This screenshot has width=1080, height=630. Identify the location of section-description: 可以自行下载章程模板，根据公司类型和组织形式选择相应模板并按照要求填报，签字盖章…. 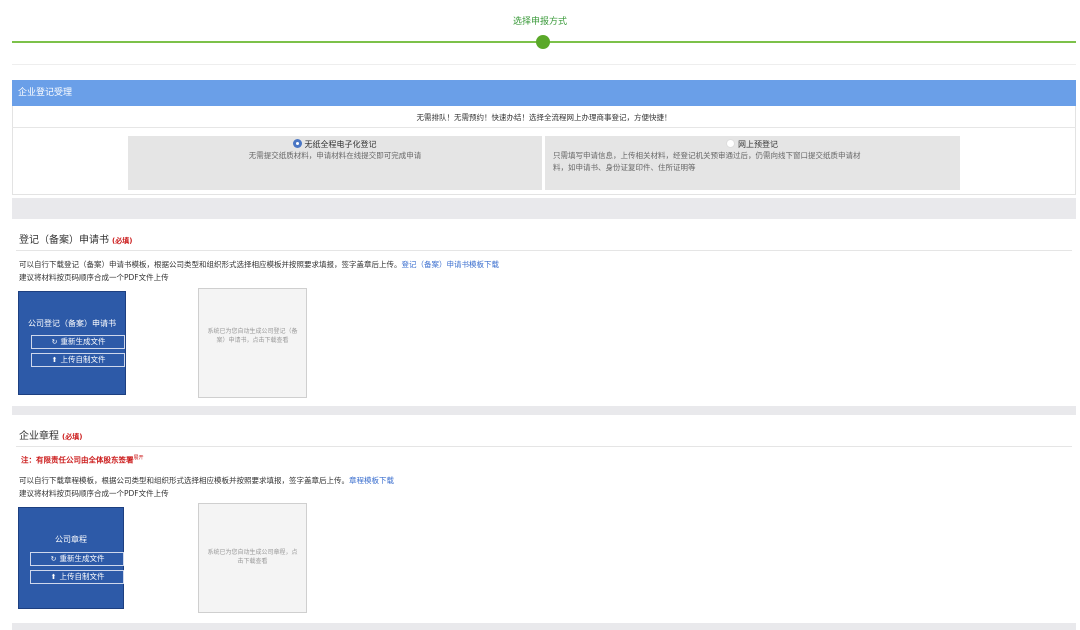
(206, 480).